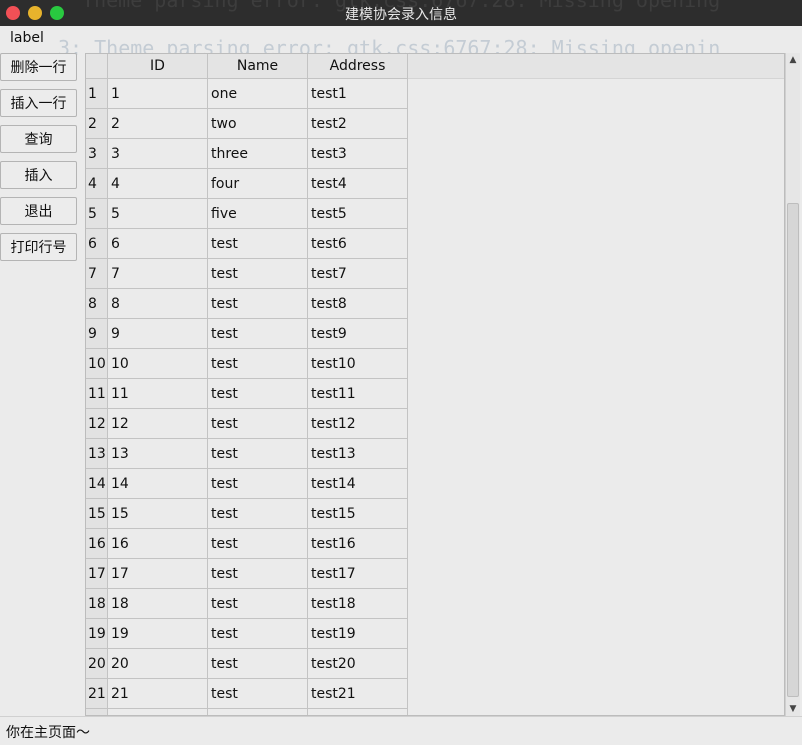 This screenshot has height=745, width=802. What do you see at coordinates (97, 544) in the screenshot?
I see `row-number: 16` at bounding box center [97, 544].